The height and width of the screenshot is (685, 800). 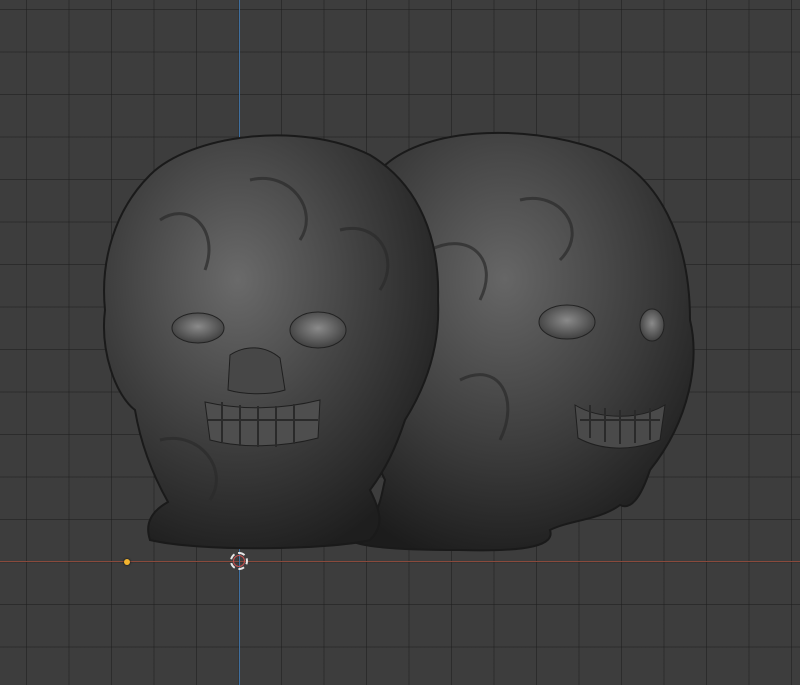 I want to click on 3d-cursor-icon, so click(x=239, y=561).